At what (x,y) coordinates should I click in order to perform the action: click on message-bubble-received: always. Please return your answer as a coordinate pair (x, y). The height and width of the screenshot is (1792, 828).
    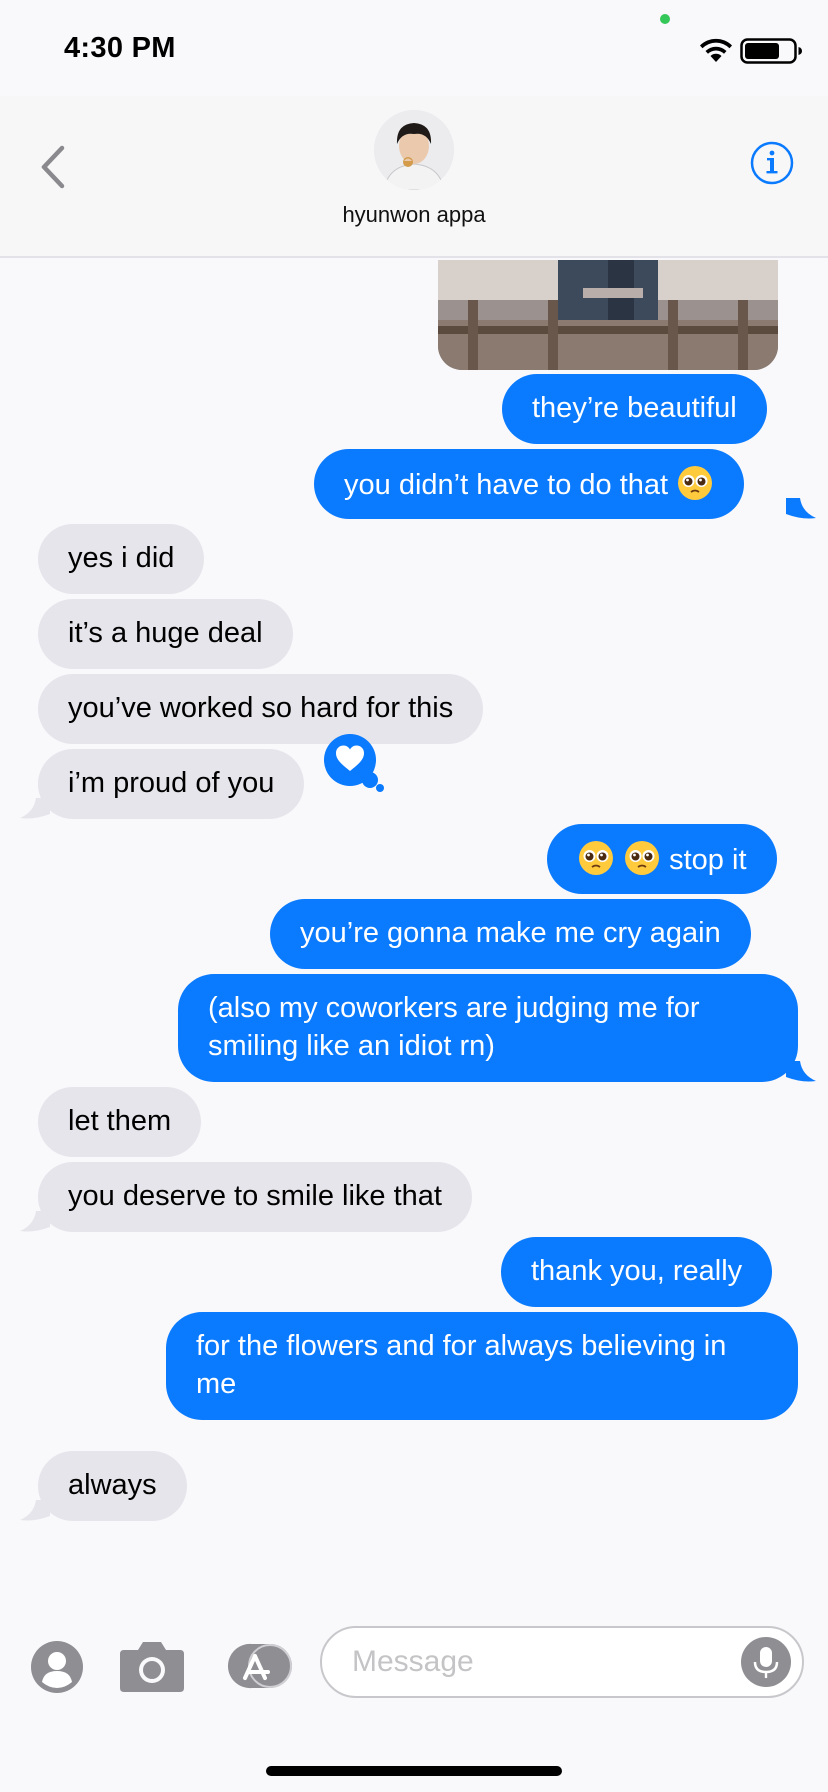
    Looking at the image, I should click on (112, 1486).